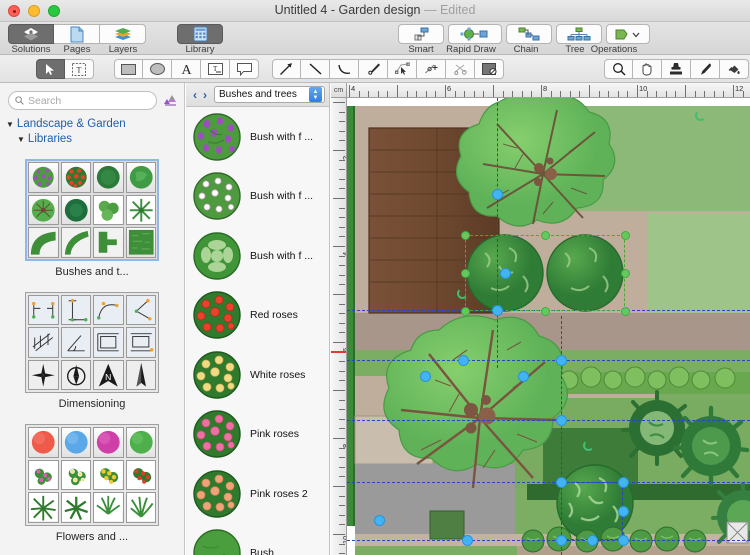  I want to click on pen-tool, so click(373, 69).